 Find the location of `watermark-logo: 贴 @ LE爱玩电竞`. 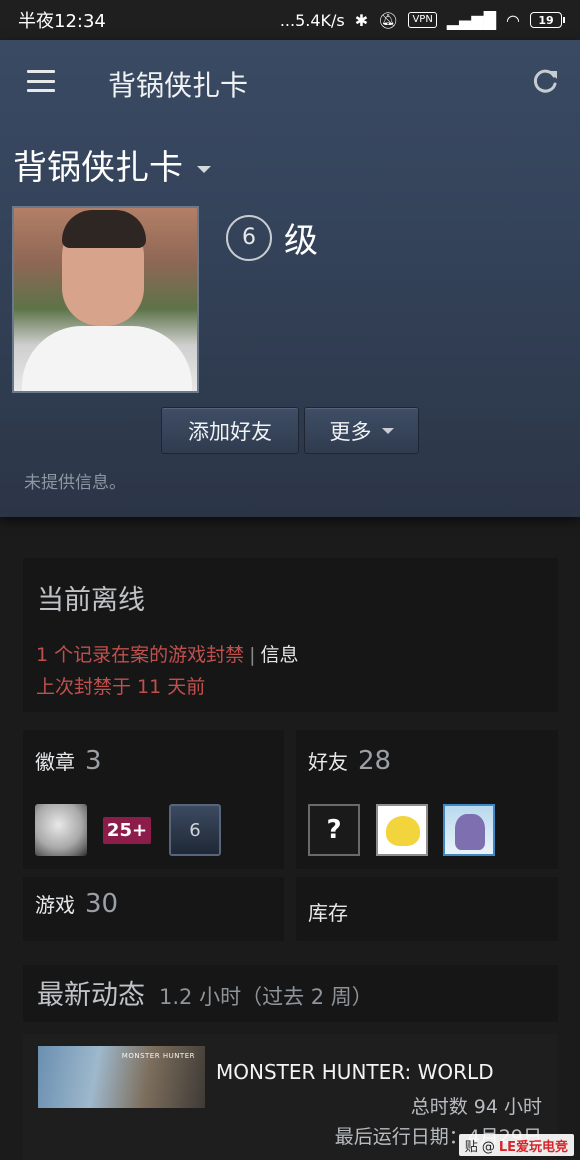

watermark-logo: 贴 @ LE爱玩电竞 is located at coordinates (516, 1145).